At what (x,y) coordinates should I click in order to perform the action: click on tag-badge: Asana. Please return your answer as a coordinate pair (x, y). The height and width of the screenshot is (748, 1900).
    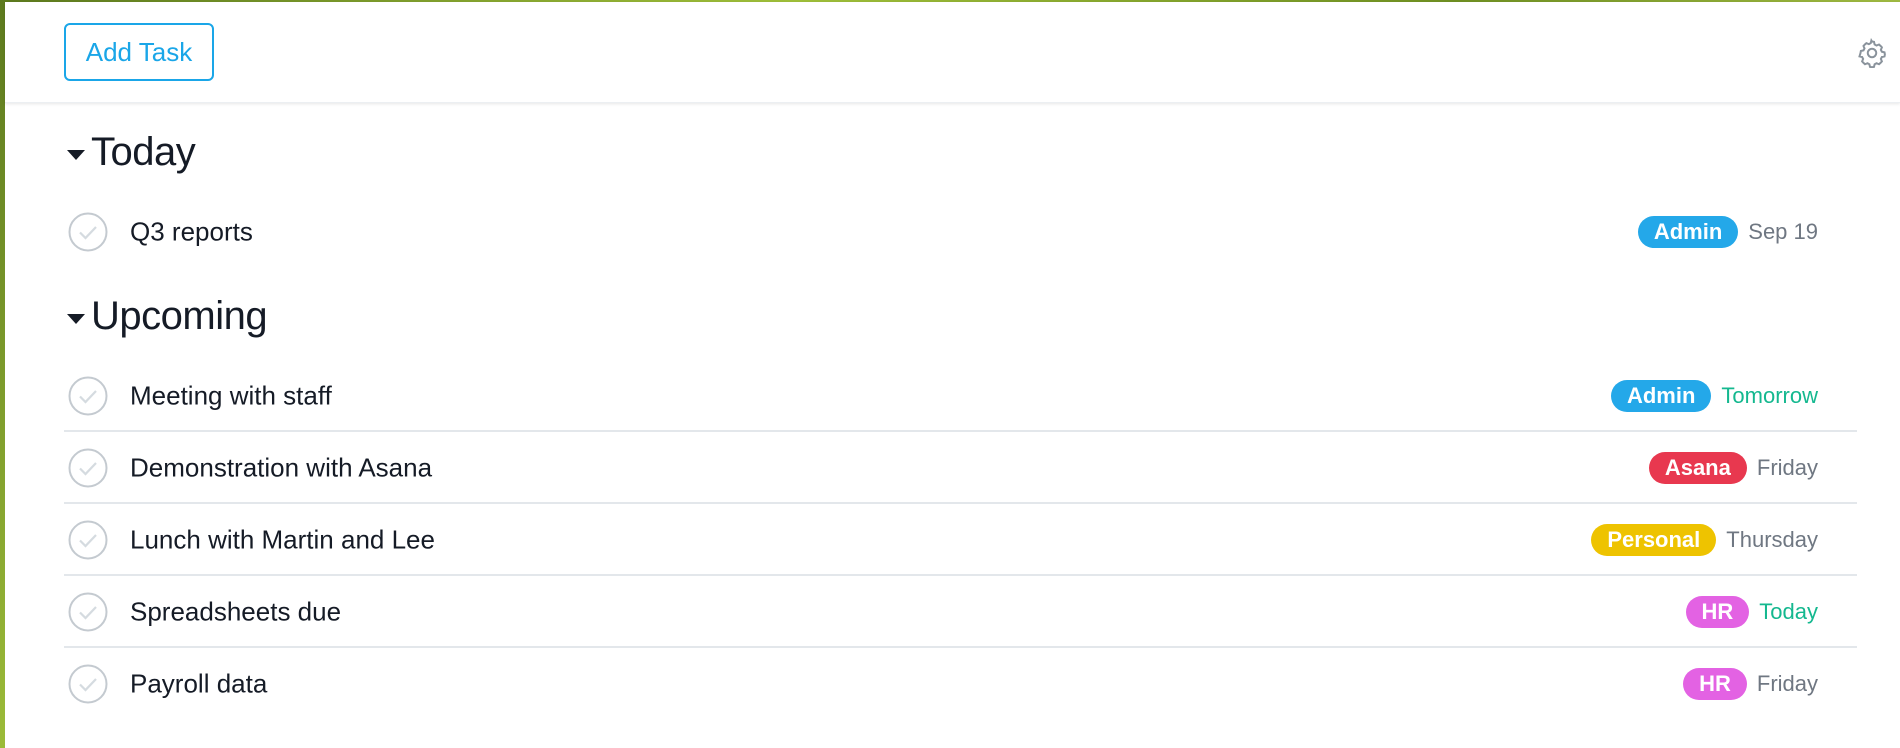
    Looking at the image, I should click on (1697, 468).